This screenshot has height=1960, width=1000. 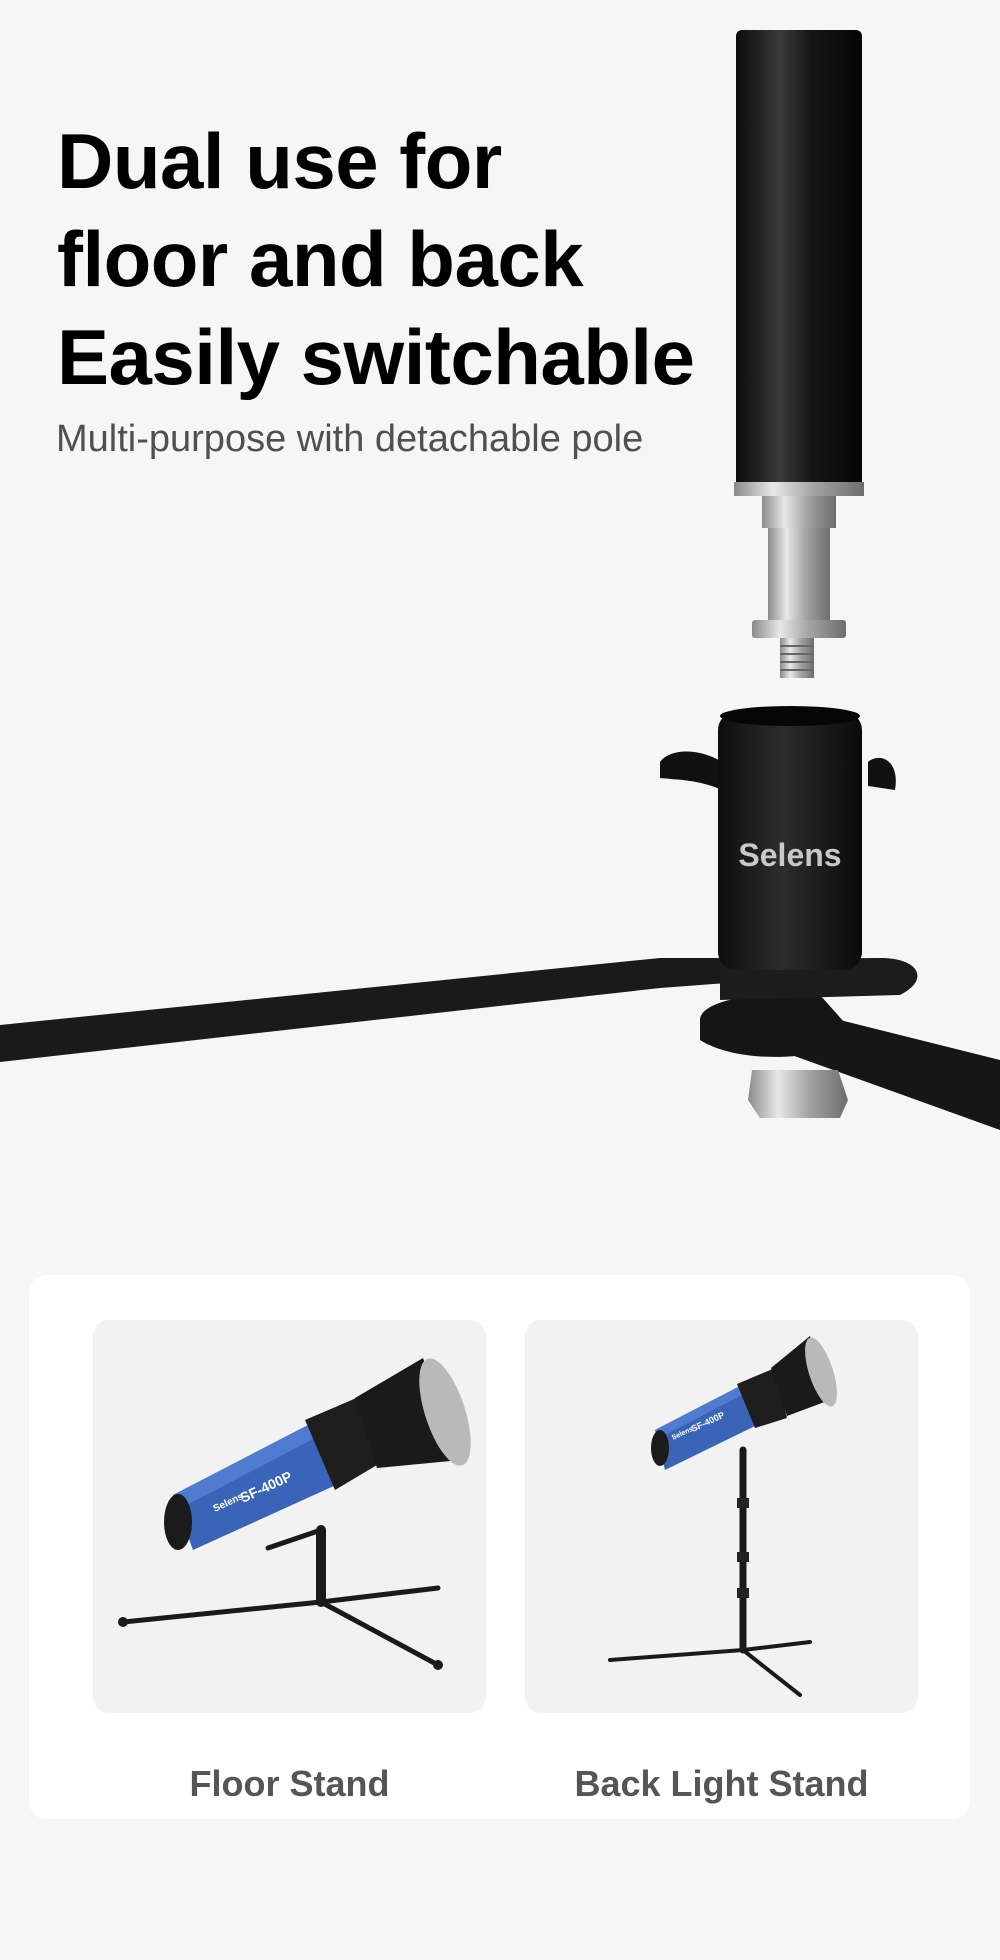 What do you see at coordinates (350, 439) in the screenshot?
I see `subheadline: Multi-purpose with detachable pole` at bounding box center [350, 439].